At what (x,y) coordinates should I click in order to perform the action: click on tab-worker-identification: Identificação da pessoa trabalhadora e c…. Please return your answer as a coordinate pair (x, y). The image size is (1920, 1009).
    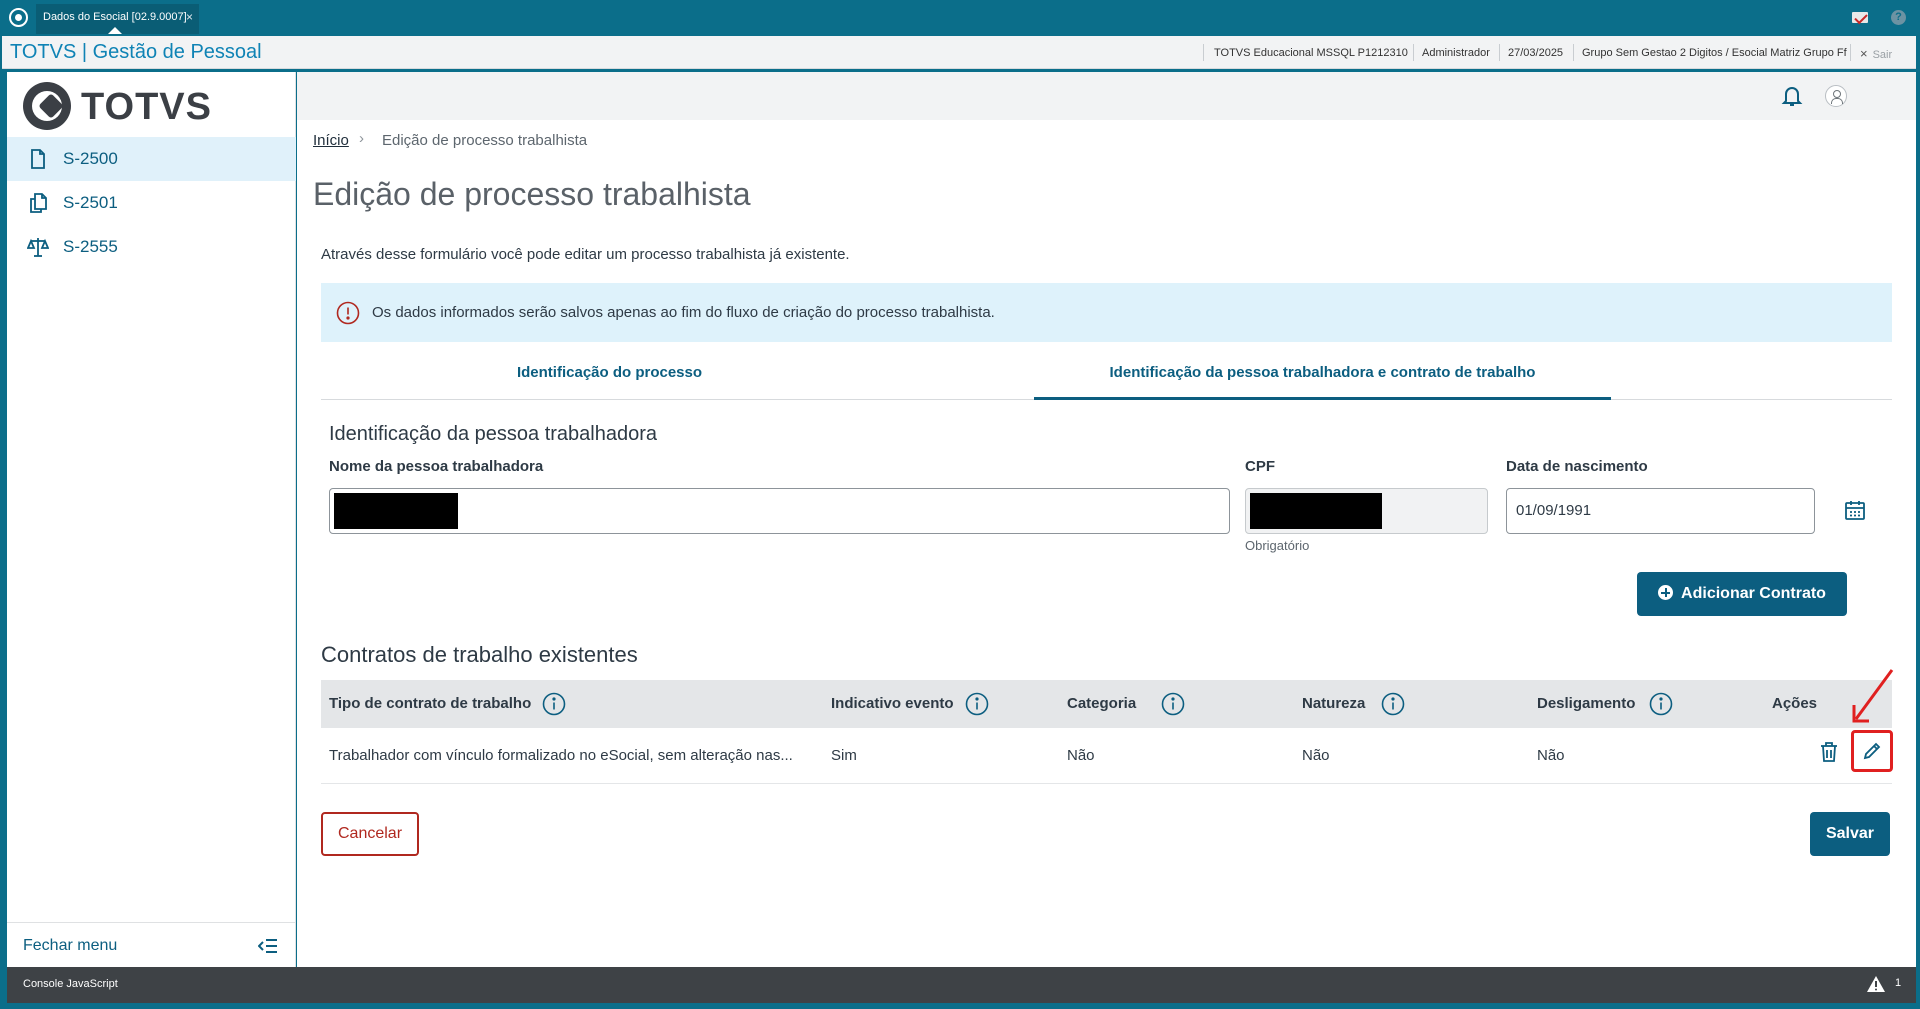
    Looking at the image, I should click on (1322, 376).